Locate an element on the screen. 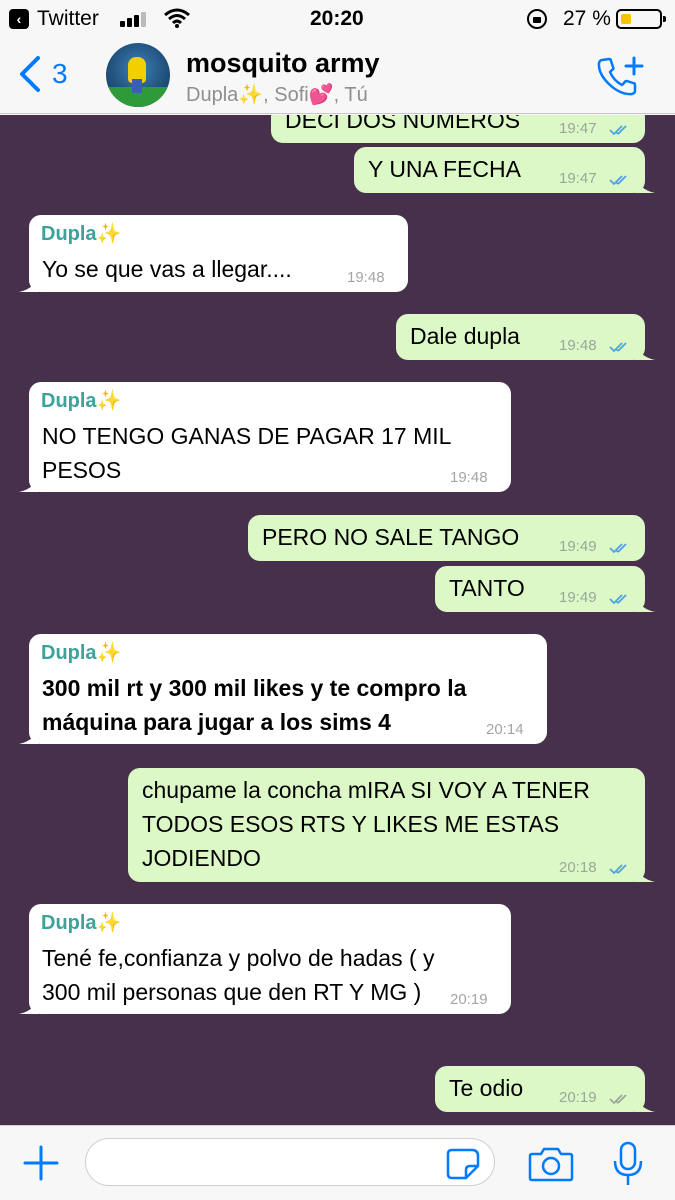 The width and height of the screenshot is (675, 1200). chevron-left-icon is located at coordinates (30, 74).